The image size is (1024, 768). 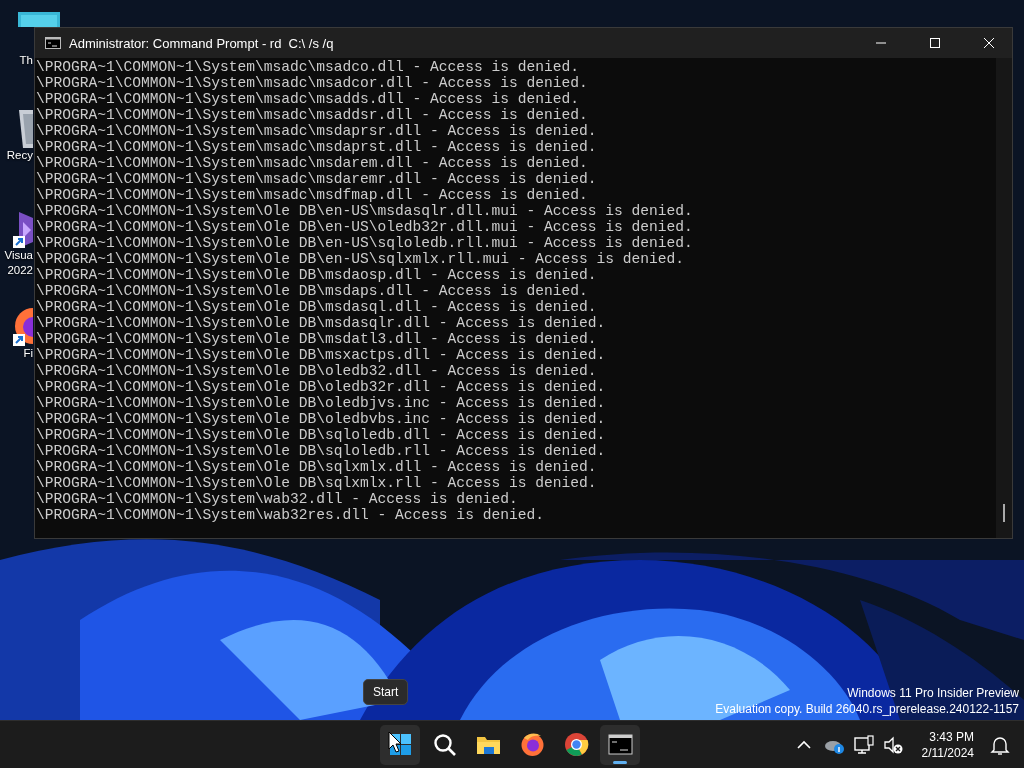 What do you see at coordinates (444, 744) in the screenshot?
I see `search-icon` at bounding box center [444, 744].